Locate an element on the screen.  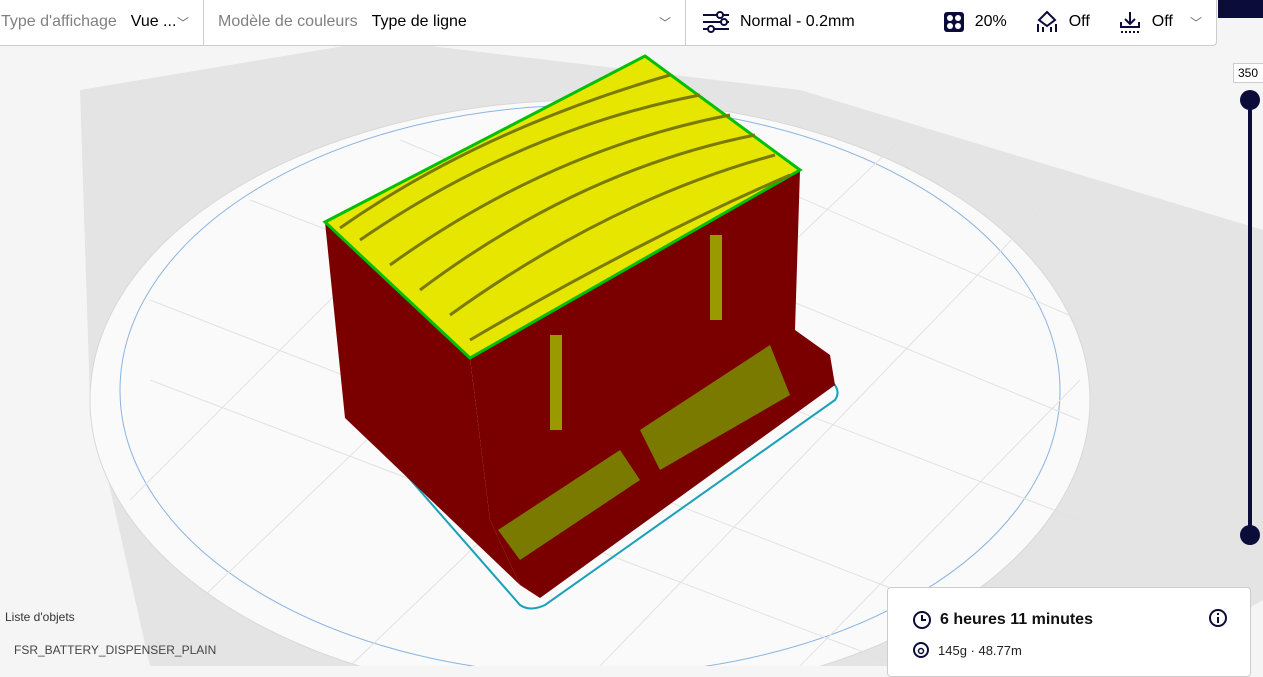
support-value: Off is located at coordinates (1079, 21).